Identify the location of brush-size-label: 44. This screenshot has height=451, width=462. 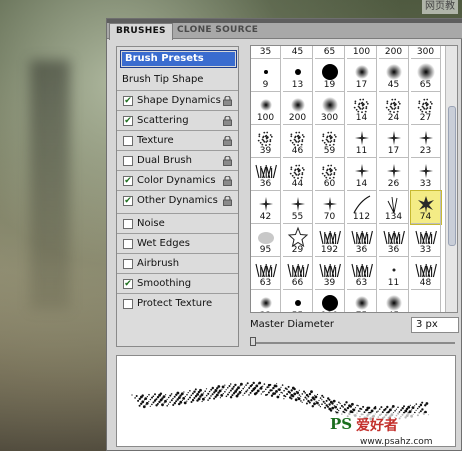
(297, 184).